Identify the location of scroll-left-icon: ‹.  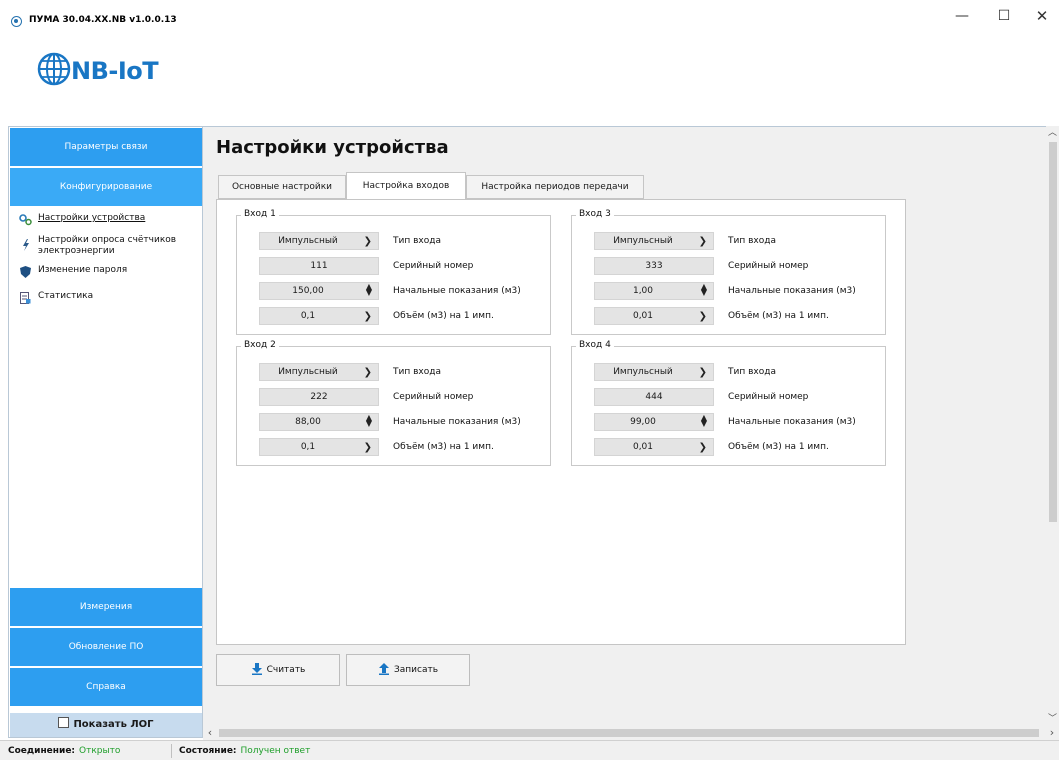
(210, 733).